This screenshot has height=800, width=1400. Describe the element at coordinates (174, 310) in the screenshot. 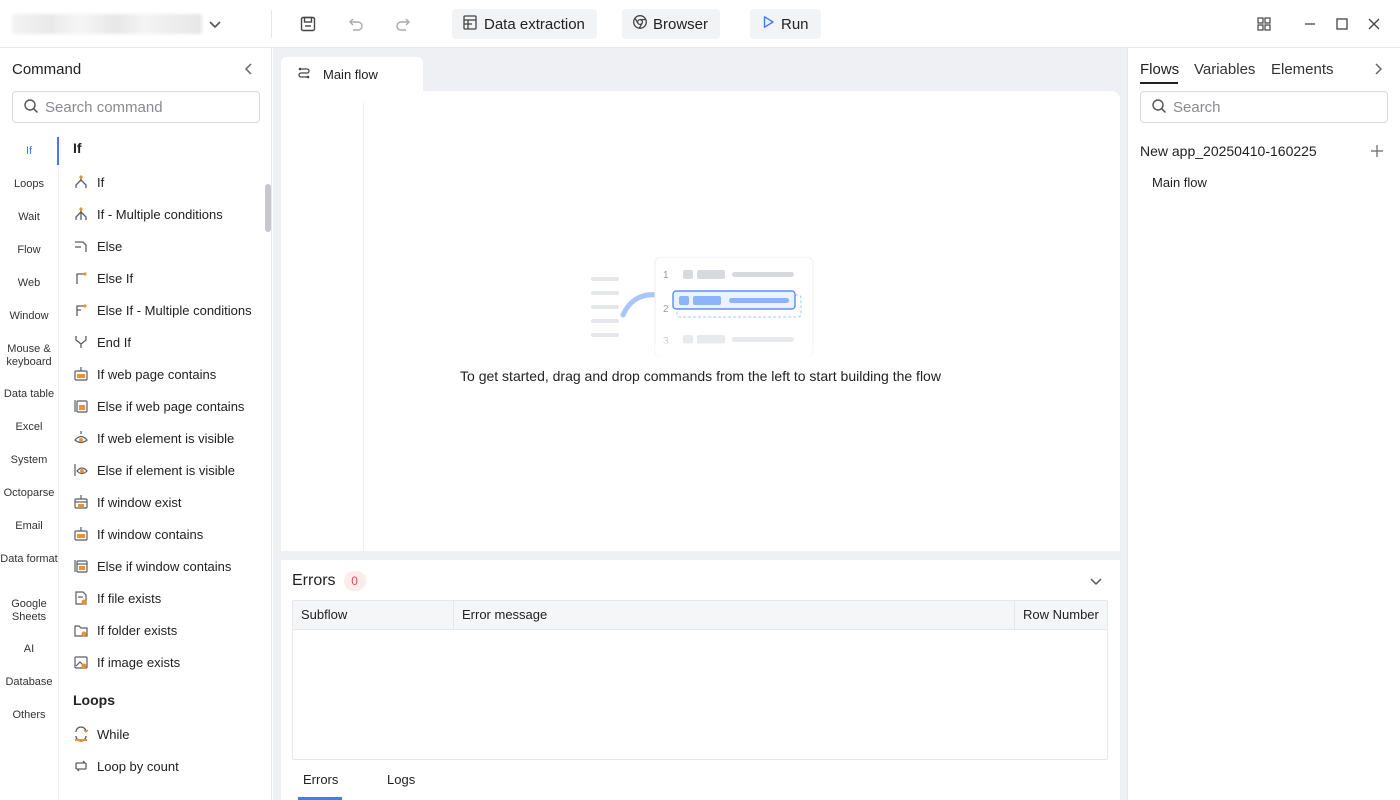

I see `command-item-label: Else If - Multiple conditions` at that location.